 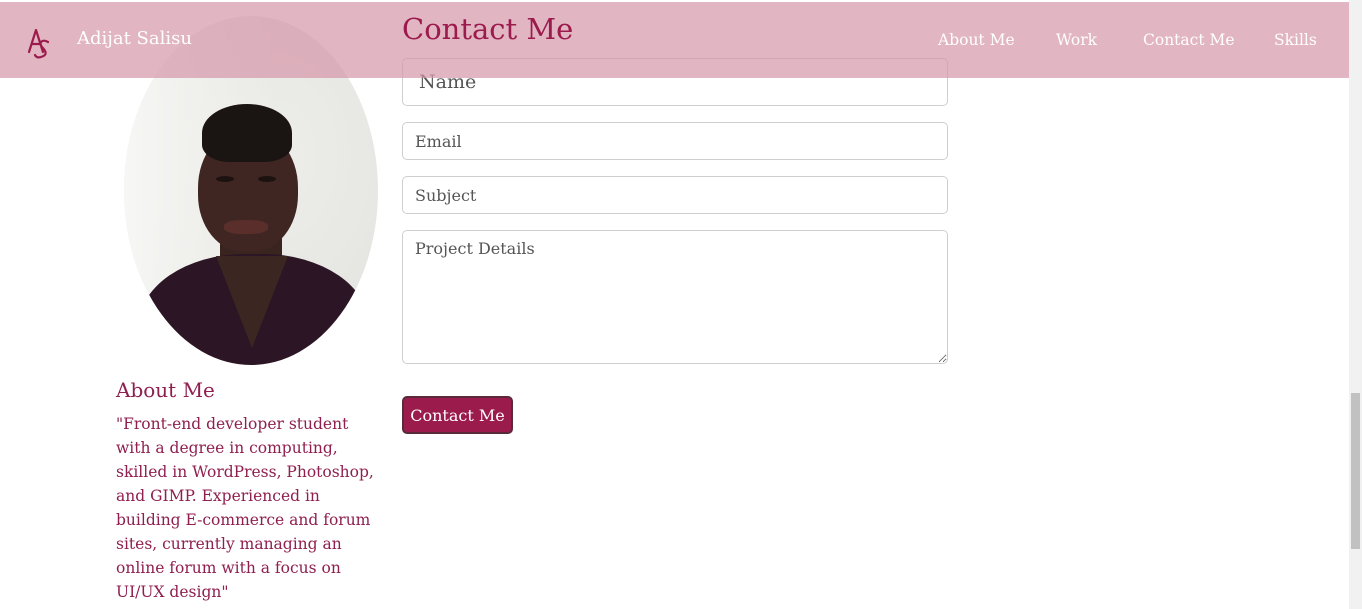 What do you see at coordinates (675, 195) in the screenshot?
I see `subject-input` at bounding box center [675, 195].